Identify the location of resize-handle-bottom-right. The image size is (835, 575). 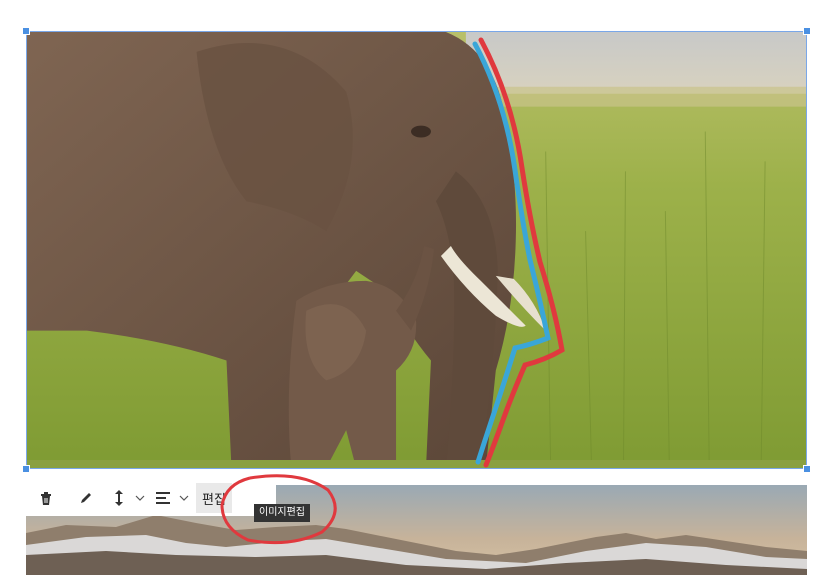
(807, 469).